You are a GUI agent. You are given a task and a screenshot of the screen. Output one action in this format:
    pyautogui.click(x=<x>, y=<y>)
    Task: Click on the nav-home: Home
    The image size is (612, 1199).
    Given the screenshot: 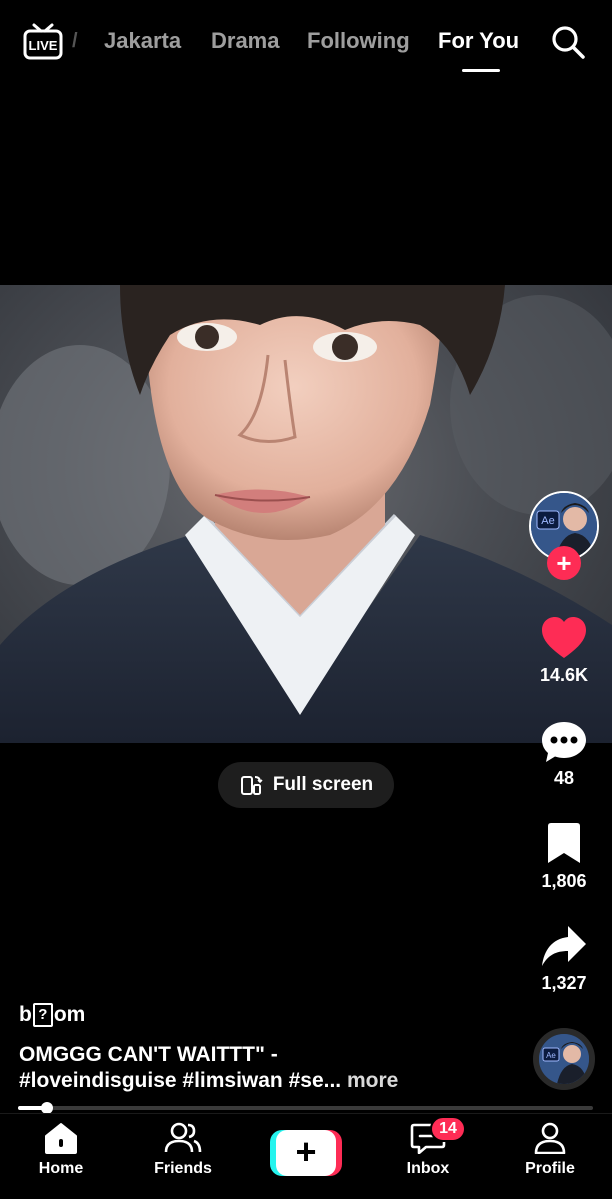 What is the action you would take?
    pyautogui.click(x=61, y=1150)
    